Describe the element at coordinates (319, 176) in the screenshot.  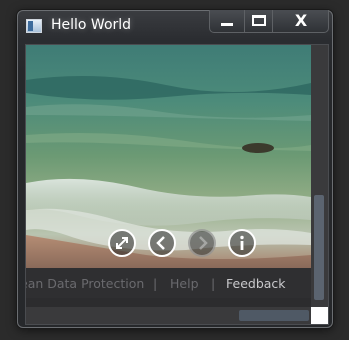
I see `vertical-scrollbar` at that location.